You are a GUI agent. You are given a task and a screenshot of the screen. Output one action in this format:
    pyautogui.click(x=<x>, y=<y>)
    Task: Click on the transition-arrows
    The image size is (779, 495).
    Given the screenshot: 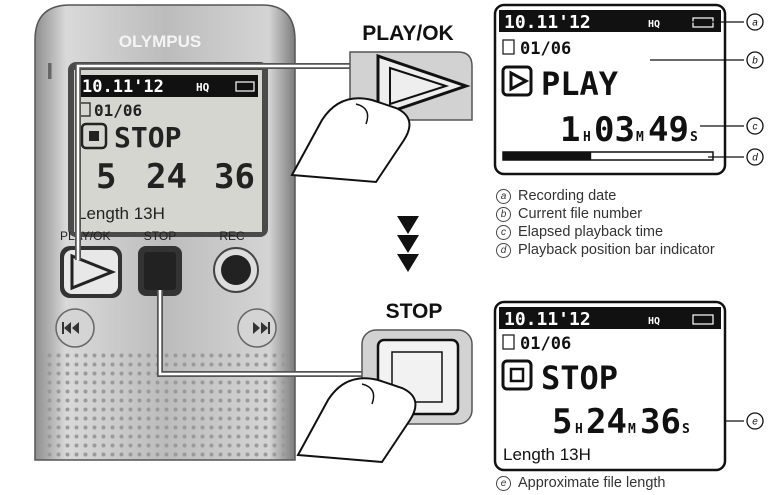 What is the action you would take?
    pyautogui.click(x=408, y=244)
    